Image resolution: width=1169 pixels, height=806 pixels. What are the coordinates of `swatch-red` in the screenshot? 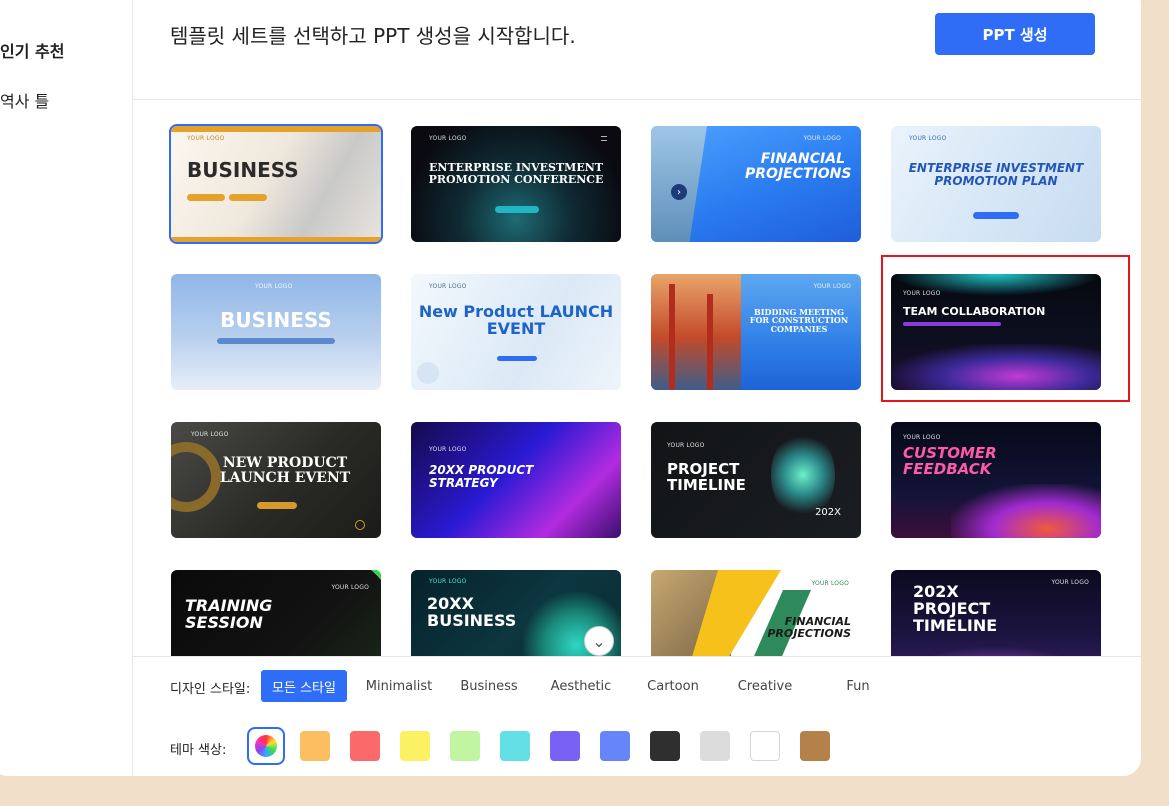 It's located at (365, 746).